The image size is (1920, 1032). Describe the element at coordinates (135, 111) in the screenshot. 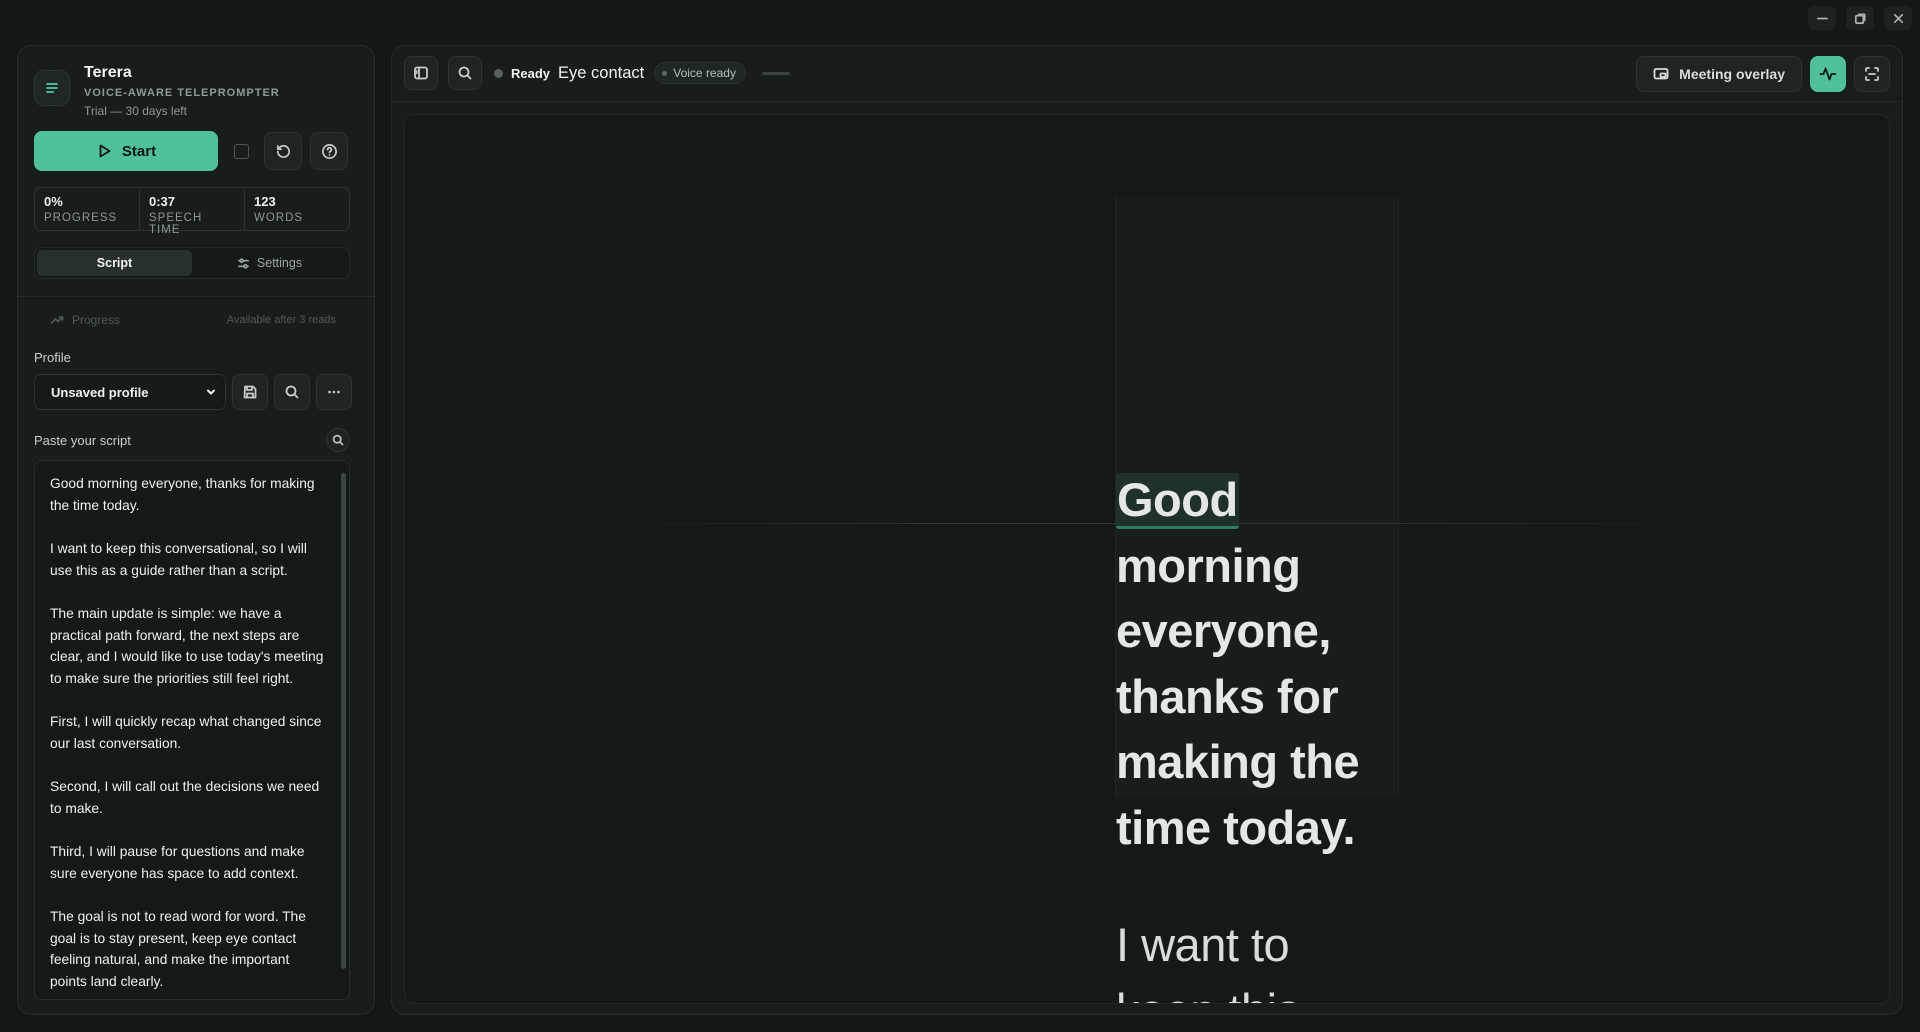

I see `trial-status: Trial — 30 days left` at that location.